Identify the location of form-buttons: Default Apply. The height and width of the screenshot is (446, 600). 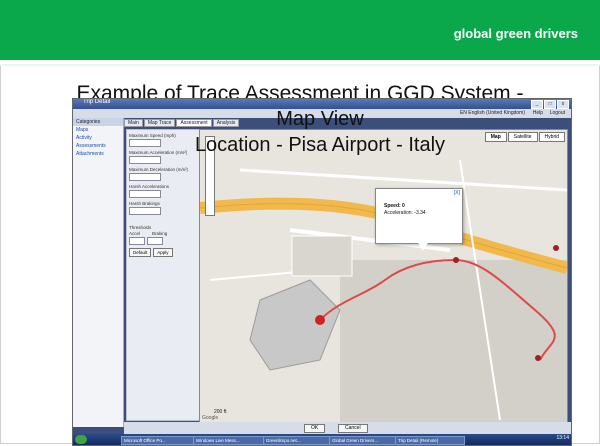
(163, 252).